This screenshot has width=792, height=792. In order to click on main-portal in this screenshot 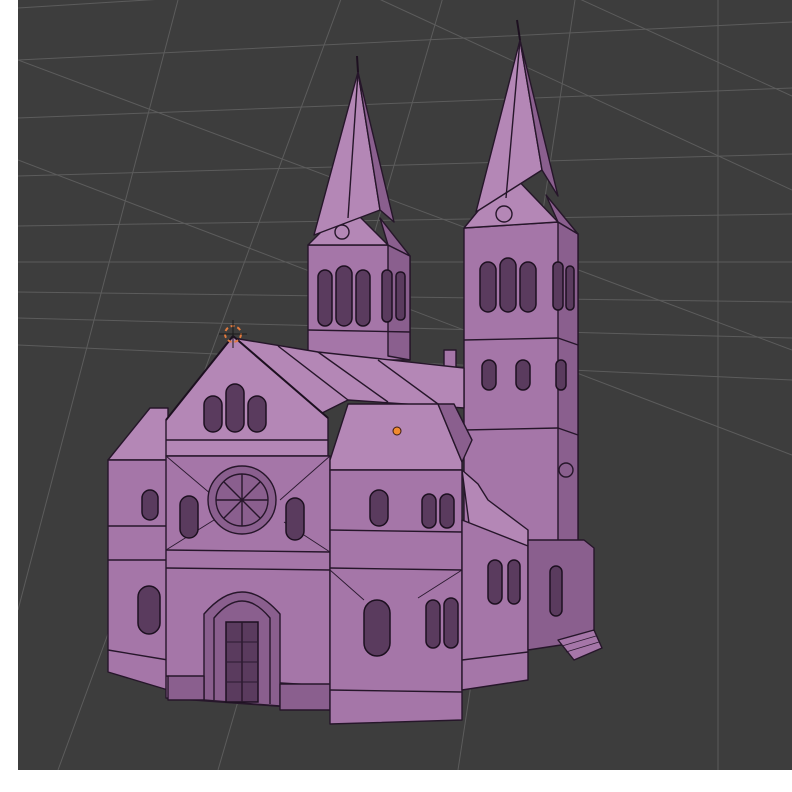, I will do `click(242, 649)`.